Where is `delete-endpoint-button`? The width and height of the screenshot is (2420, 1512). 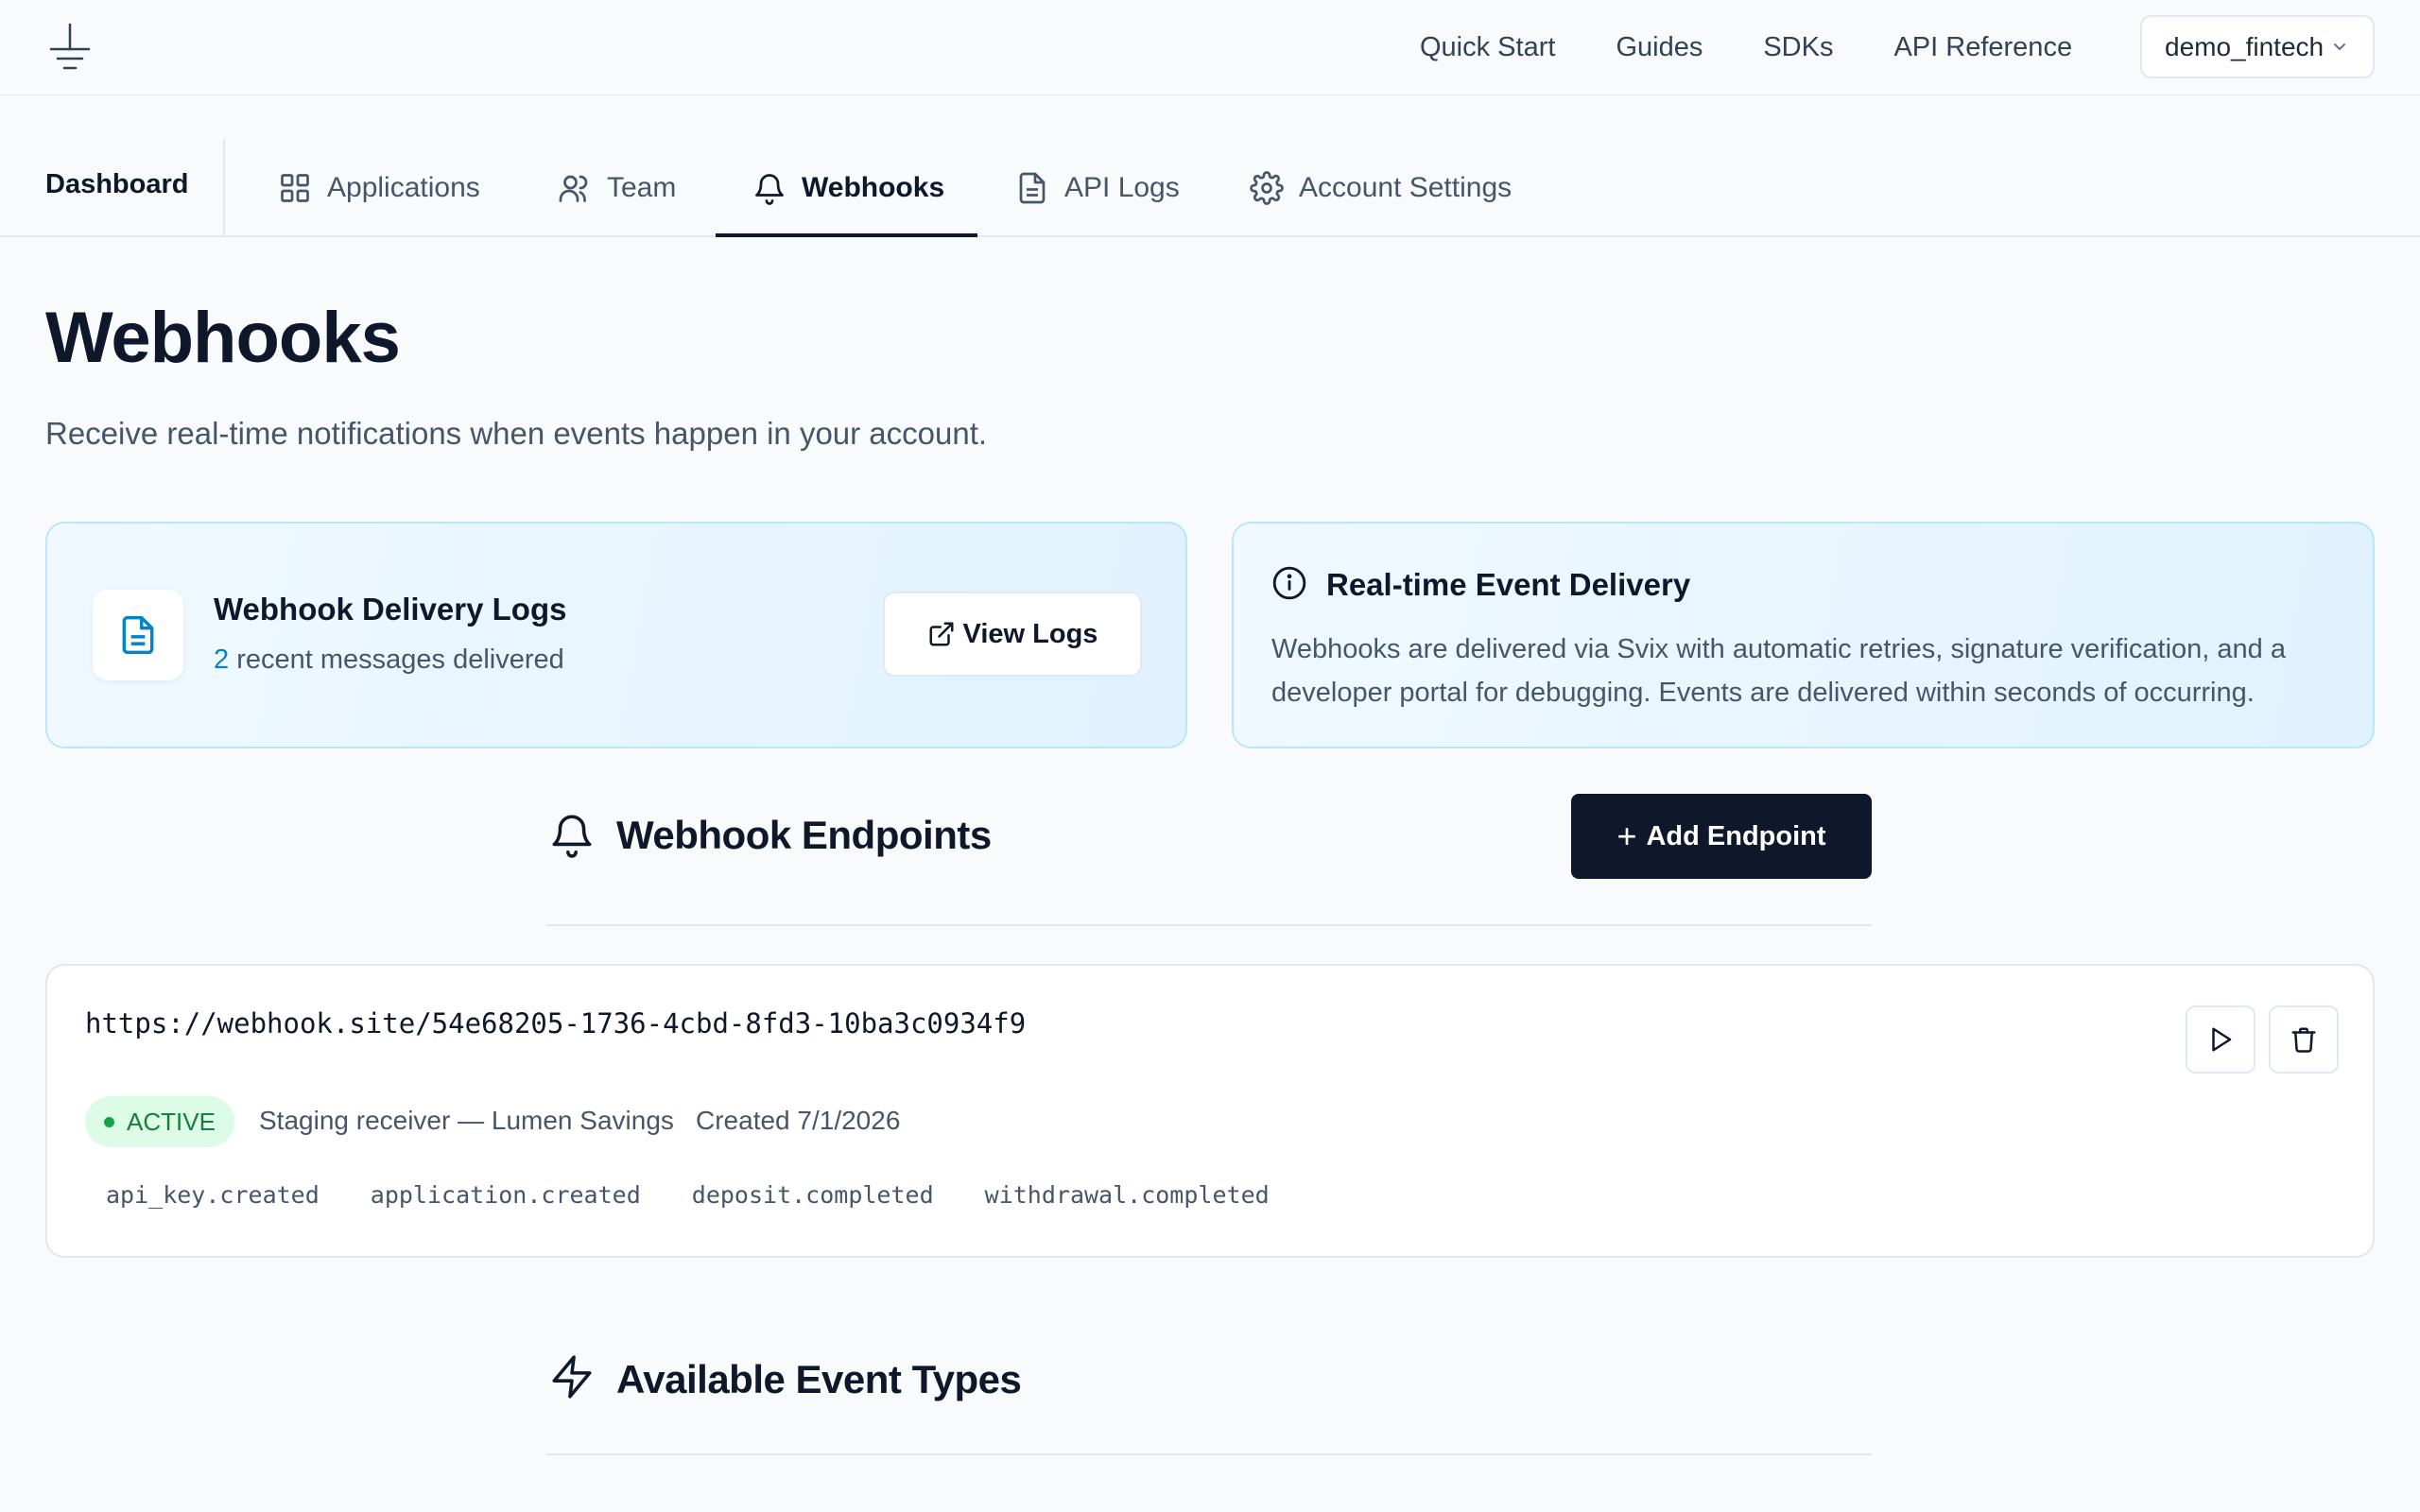
delete-endpoint-button is located at coordinates (2304, 1039).